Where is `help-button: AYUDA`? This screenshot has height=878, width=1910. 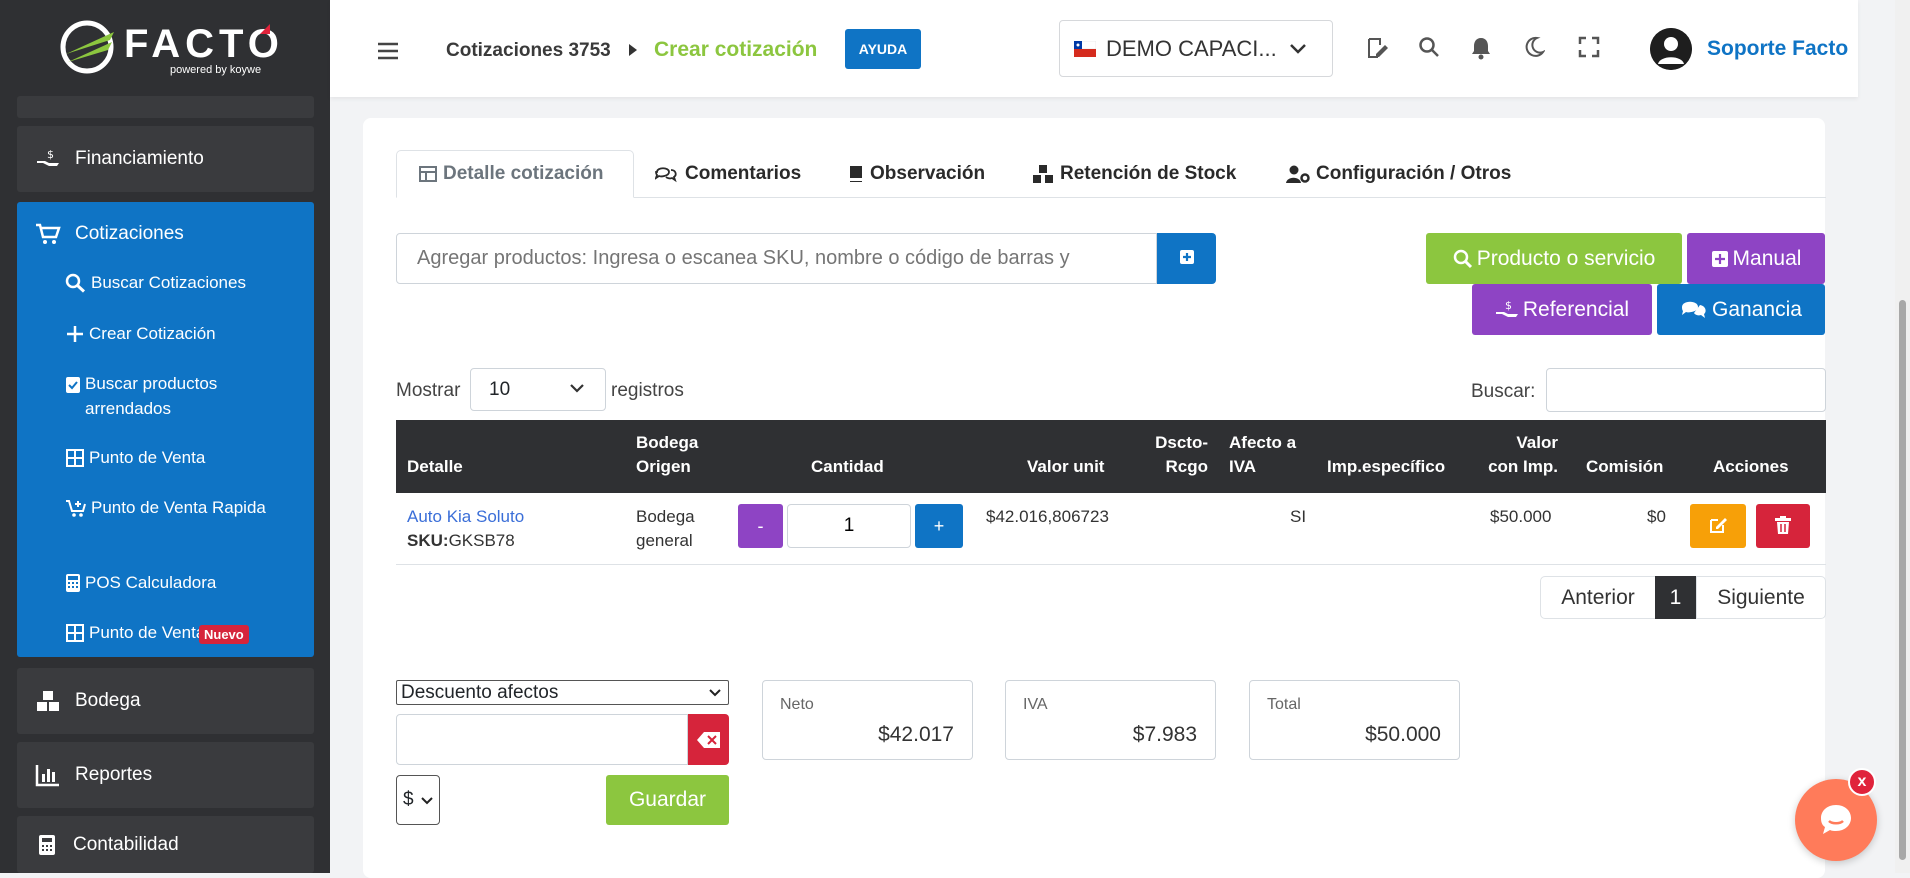 help-button: AYUDA is located at coordinates (883, 49).